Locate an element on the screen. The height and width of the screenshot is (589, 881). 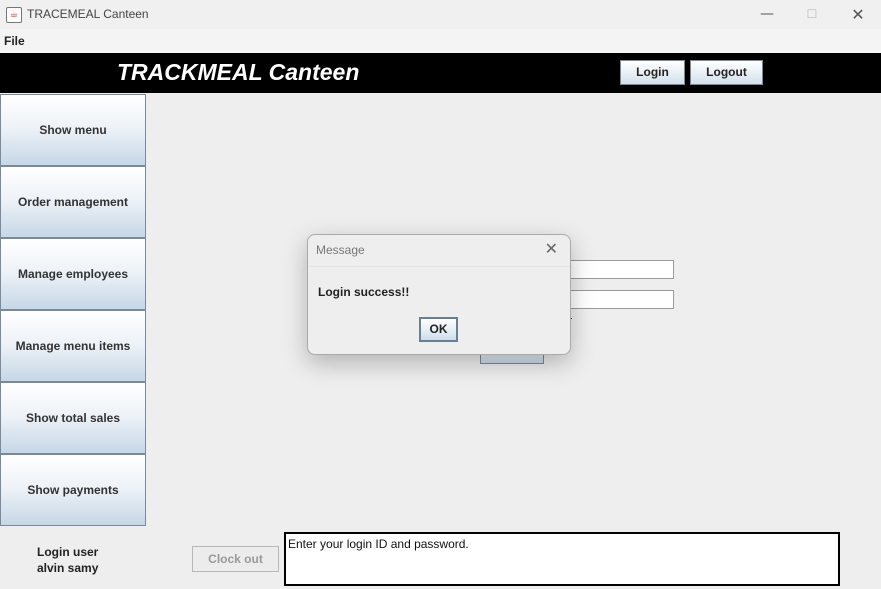
password-field is located at coordinates (620, 299).